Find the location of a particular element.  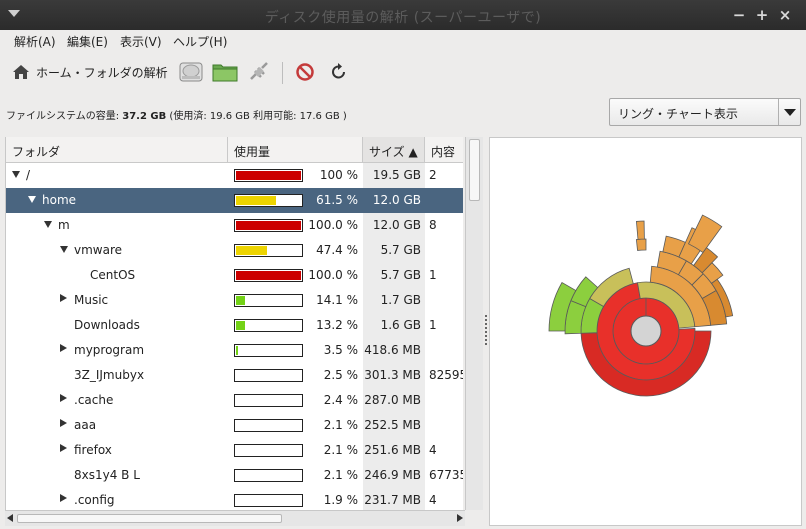

folder-size: 5.7 GB is located at coordinates (400, 250).